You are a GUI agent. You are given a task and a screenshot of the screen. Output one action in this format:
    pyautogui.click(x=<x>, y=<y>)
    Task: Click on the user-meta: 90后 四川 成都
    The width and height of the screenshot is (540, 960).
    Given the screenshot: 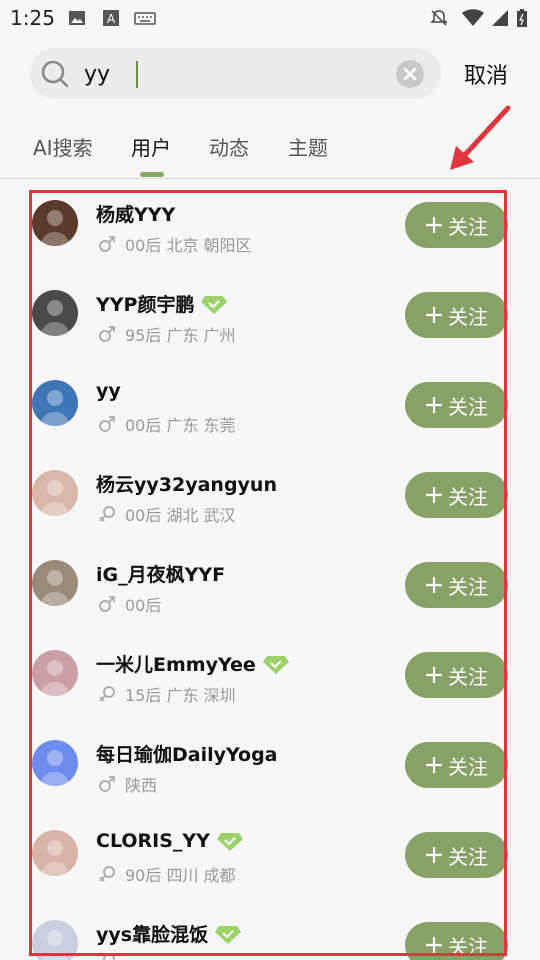 What is the action you would take?
    pyautogui.click(x=167, y=874)
    